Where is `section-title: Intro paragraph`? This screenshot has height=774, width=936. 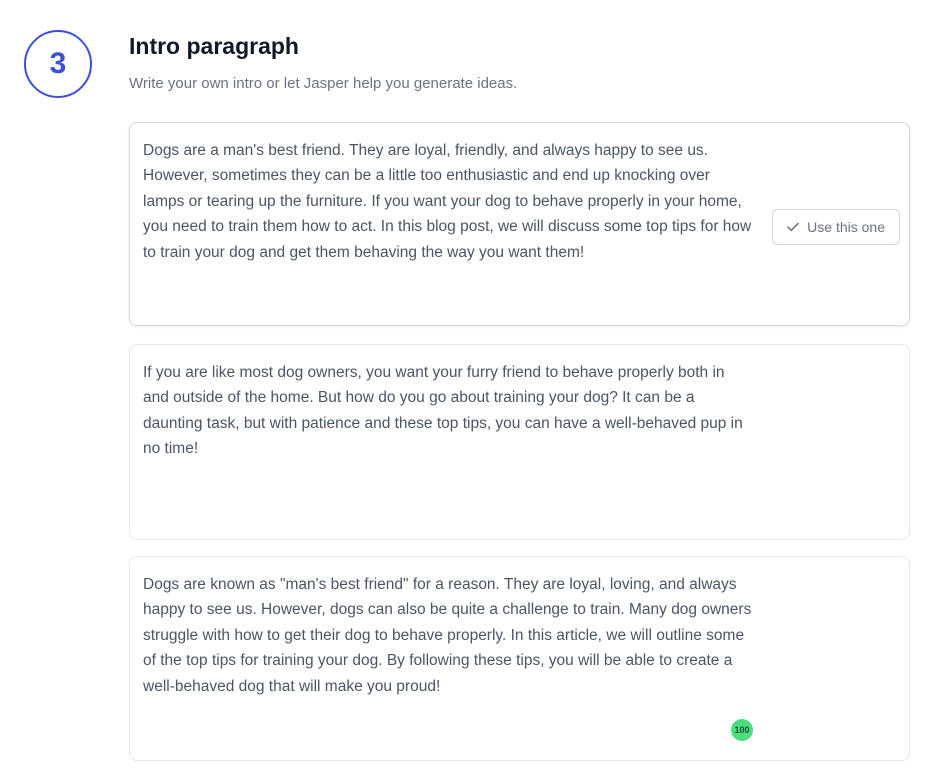 section-title: Intro paragraph is located at coordinates (214, 46).